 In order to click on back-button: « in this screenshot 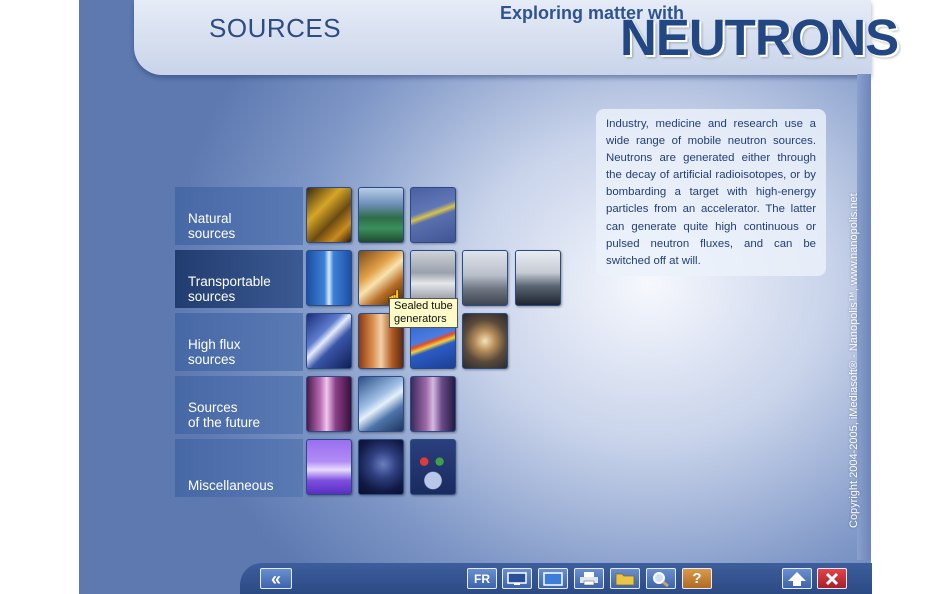, I will do `click(276, 578)`.